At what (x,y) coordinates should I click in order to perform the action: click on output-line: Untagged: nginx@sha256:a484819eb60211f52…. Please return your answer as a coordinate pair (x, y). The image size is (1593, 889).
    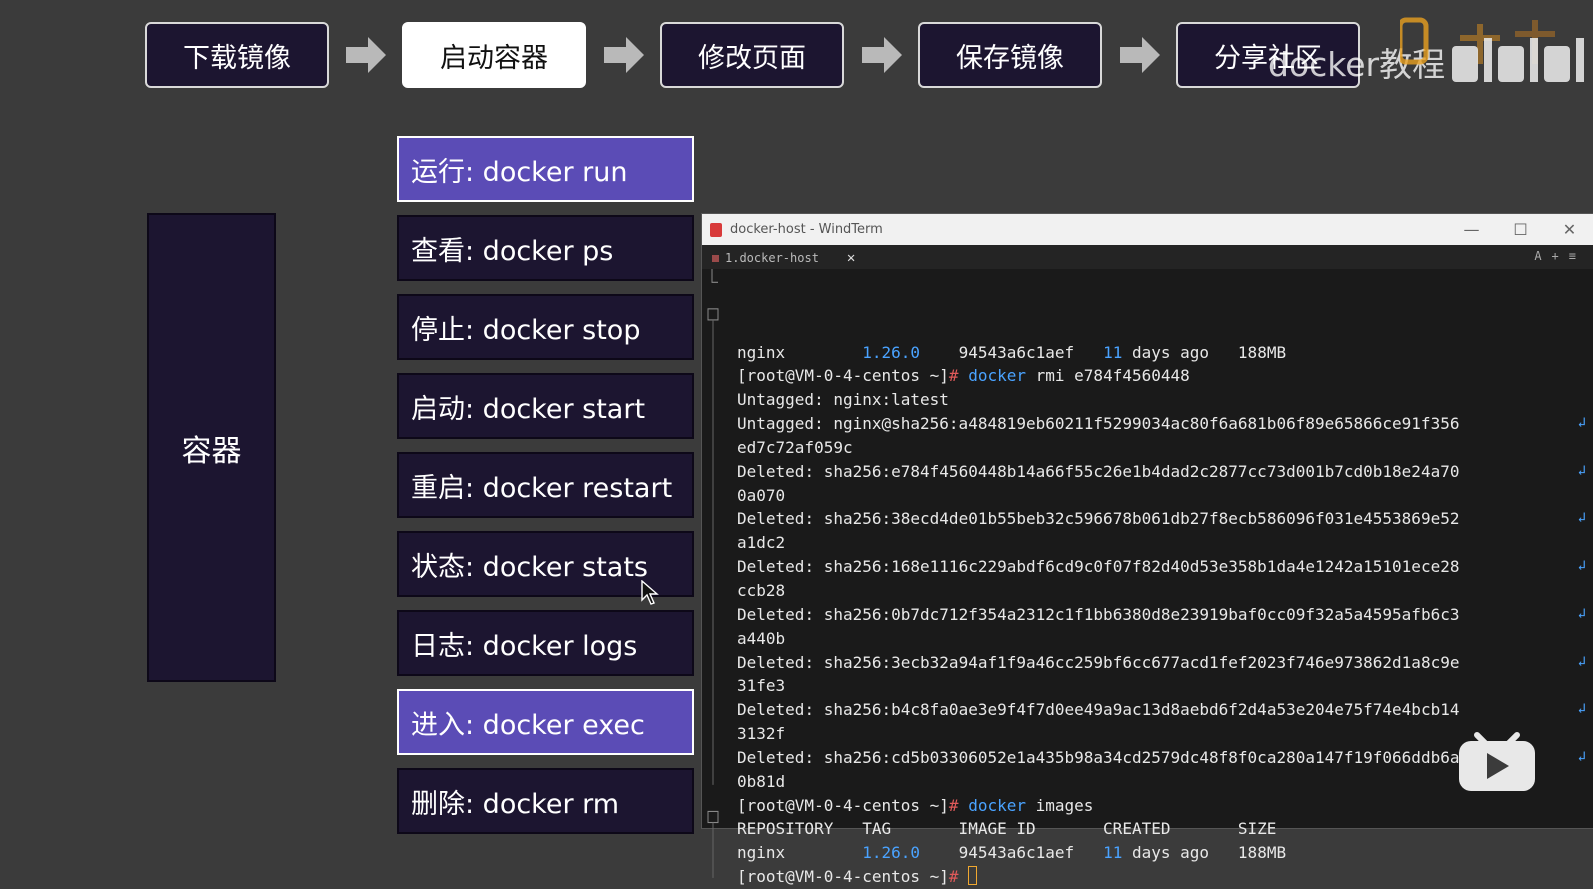
    Looking at the image, I should click on (1165, 424).